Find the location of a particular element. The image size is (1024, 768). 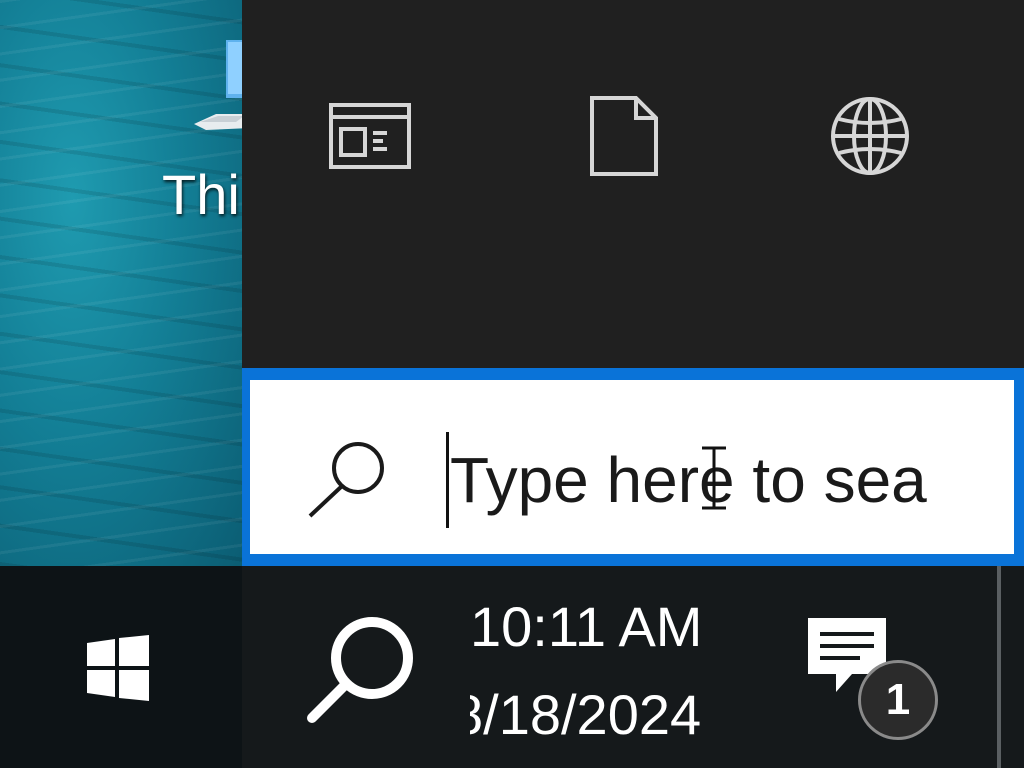

show-desktop-divider is located at coordinates (999, 667).